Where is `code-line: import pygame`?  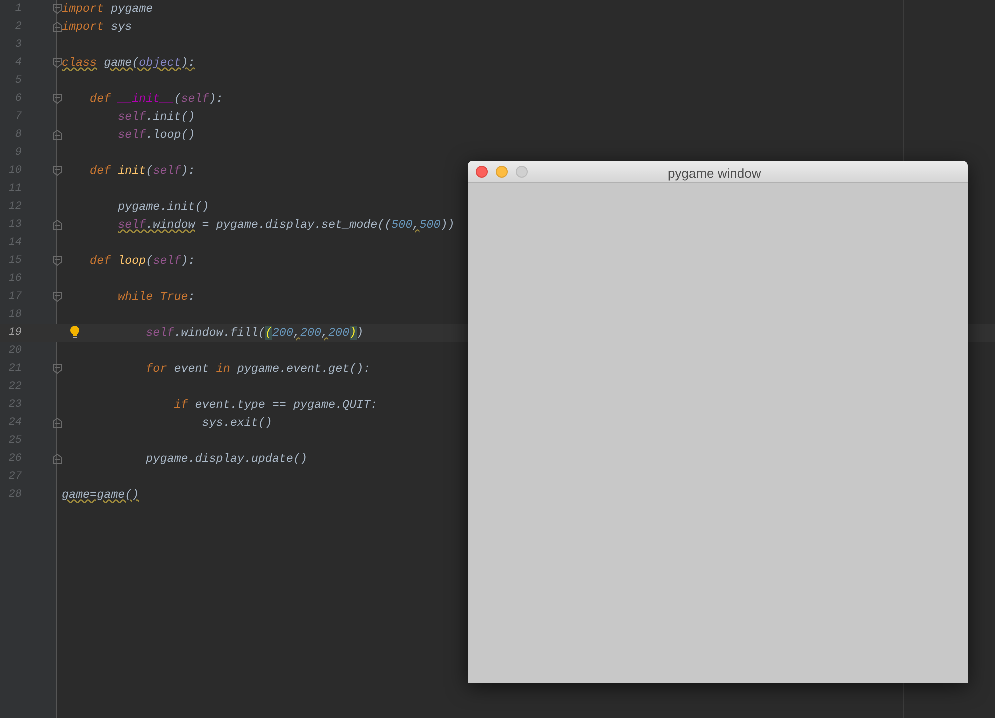 code-line: import pygame is located at coordinates (108, 9).